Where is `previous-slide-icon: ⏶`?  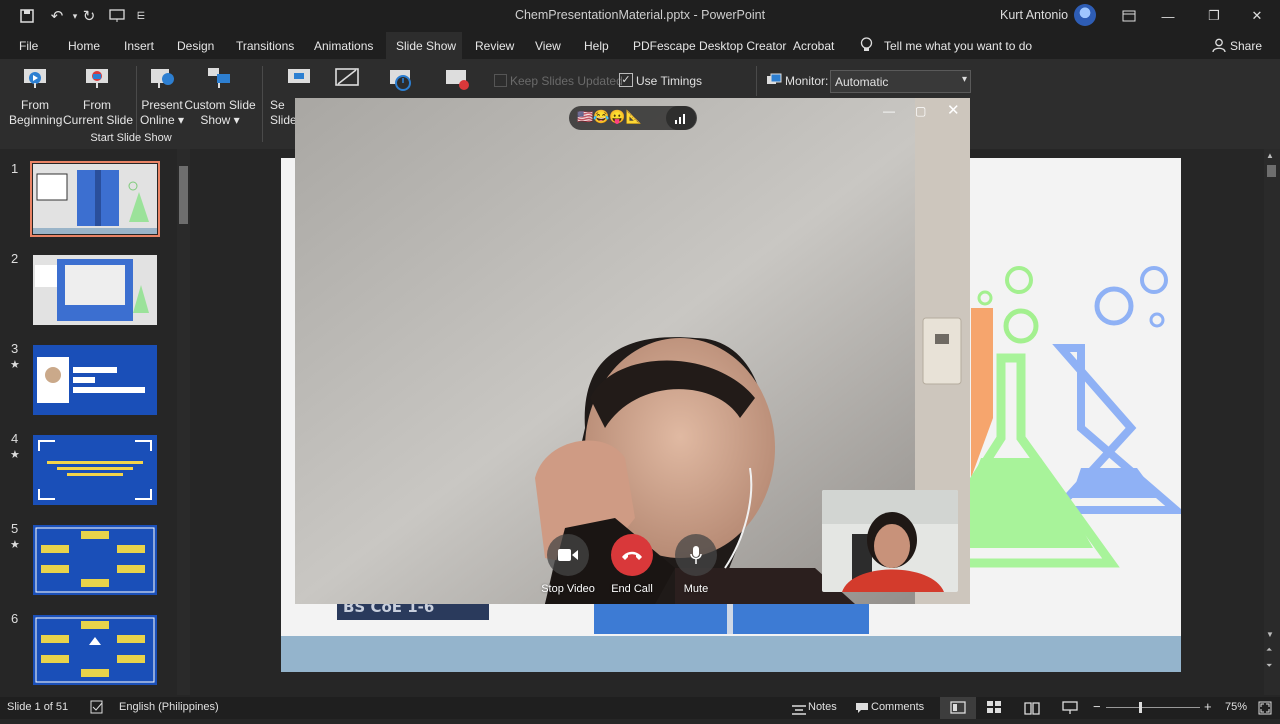 previous-slide-icon: ⏶ is located at coordinates (1269, 650).